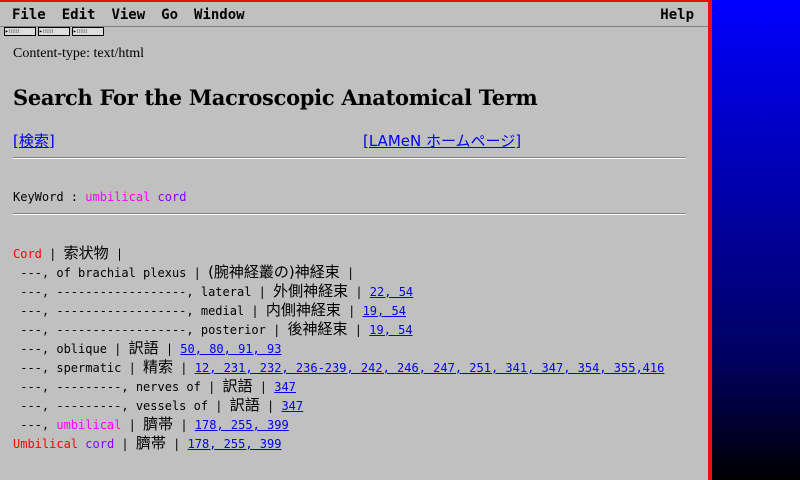 This screenshot has height=480, width=800. I want to click on japanese-term: 内側神経束, so click(303, 310).